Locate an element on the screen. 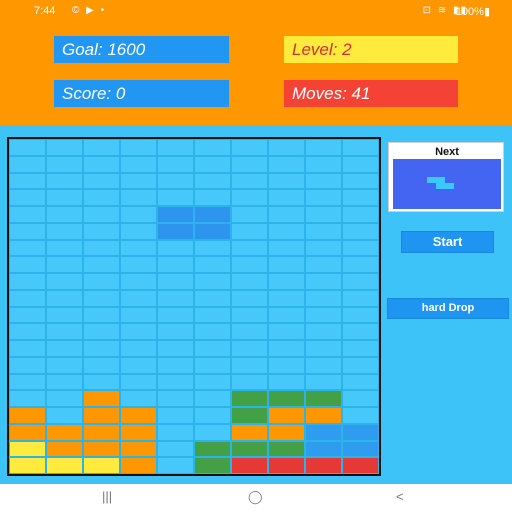 The image size is (512, 512). score-label: Score: 0 is located at coordinates (141, 93).